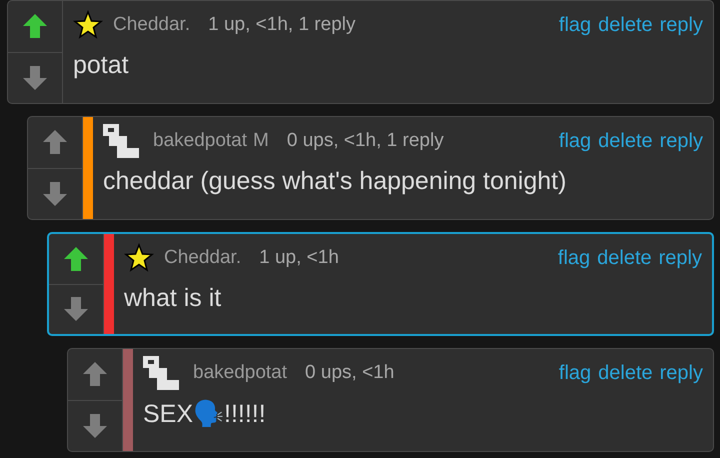  Describe the element at coordinates (211, 141) in the screenshot. I see `username: bakedpotat M` at that location.